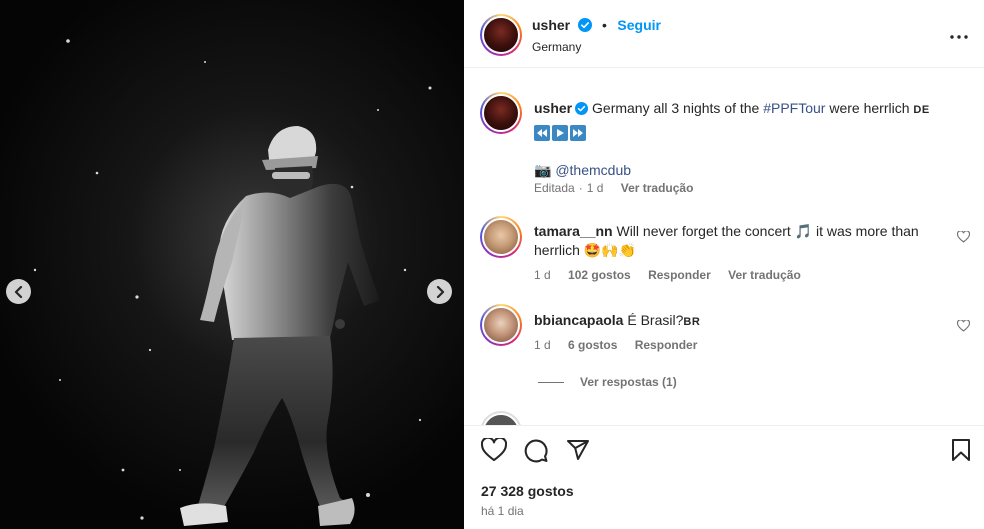  I want to click on heart-icon, so click(494, 449).